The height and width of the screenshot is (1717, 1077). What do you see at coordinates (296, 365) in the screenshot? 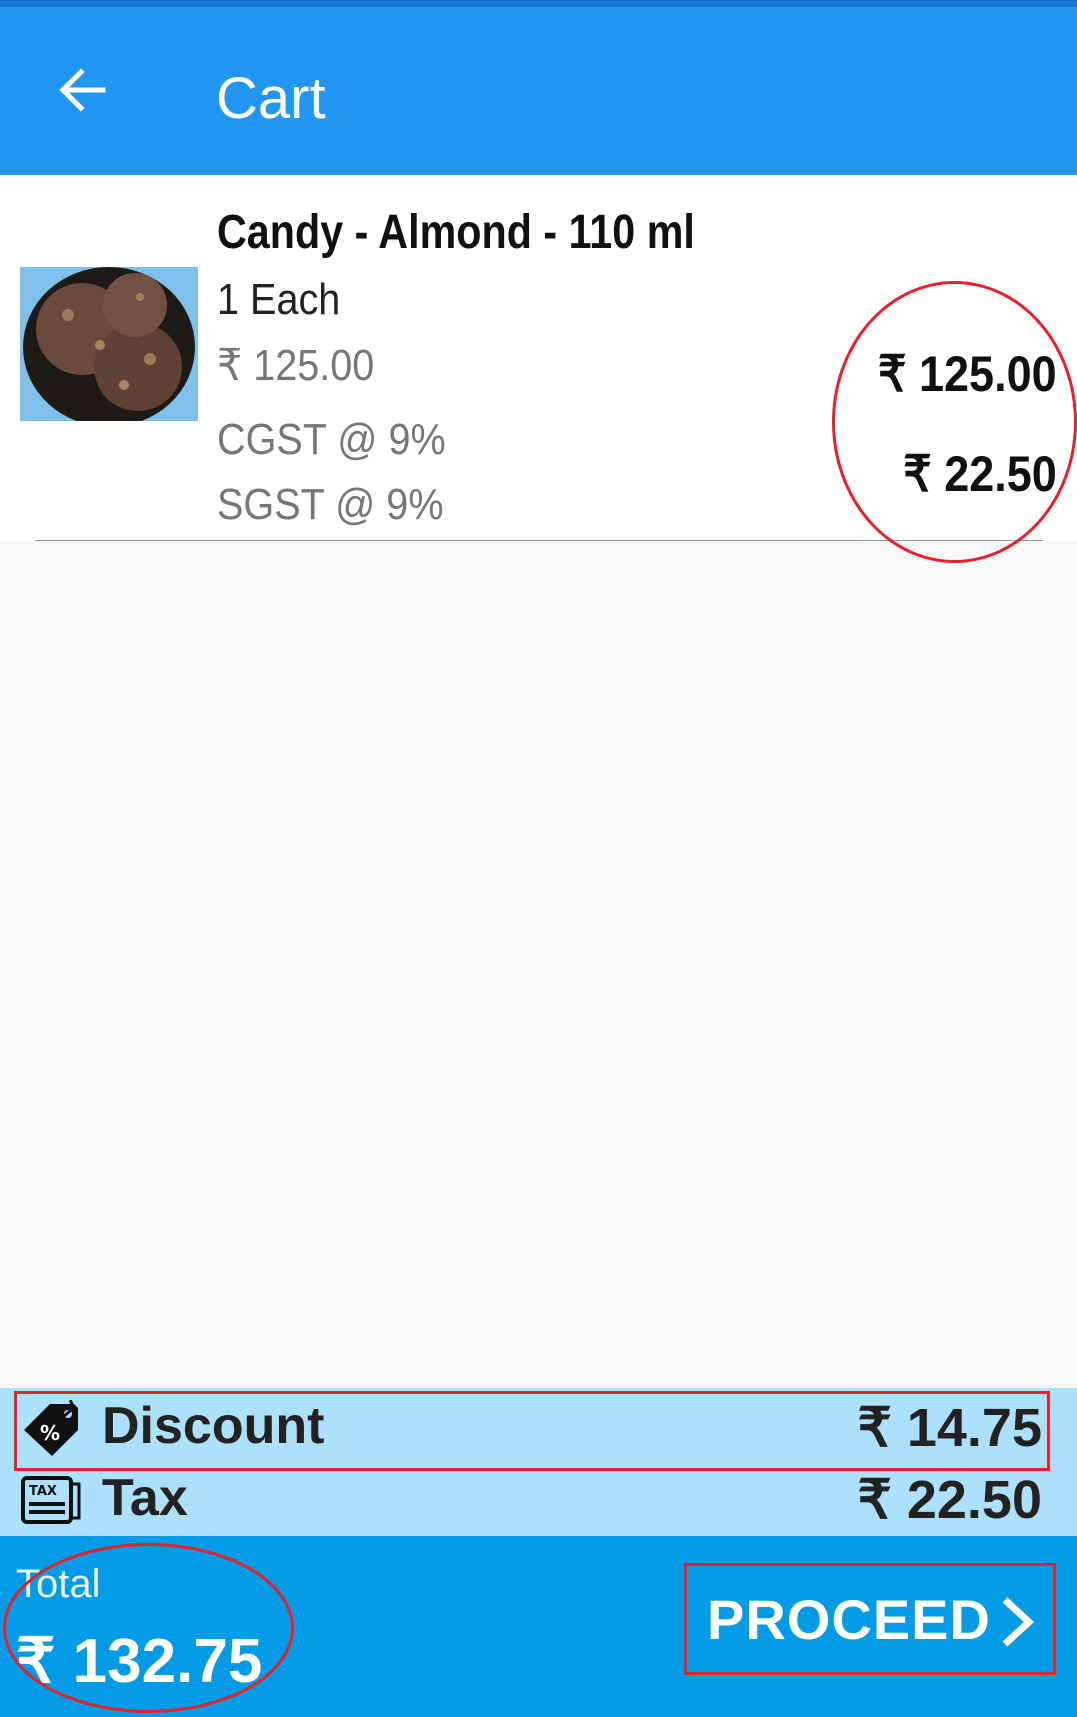
I see `item-unit-price: ₹ 125.00` at bounding box center [296, 365].